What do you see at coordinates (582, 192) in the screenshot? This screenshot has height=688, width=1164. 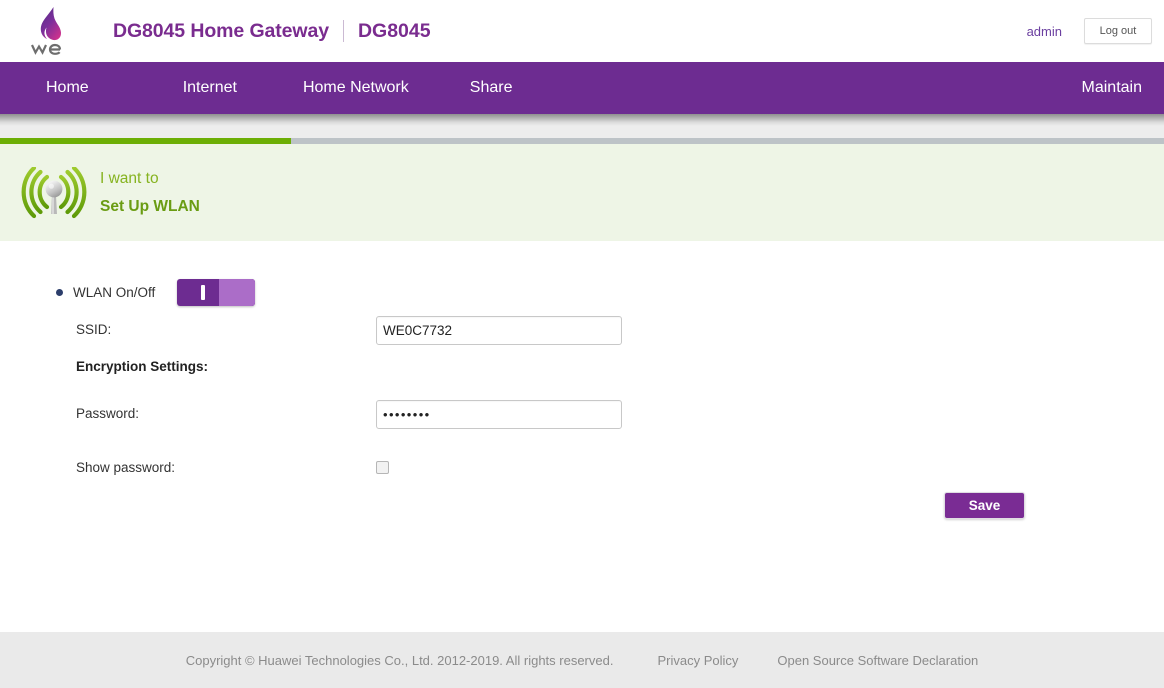 I see `wlan-banner: I want to Set Up WLAN` at bounding box center [582, 192].